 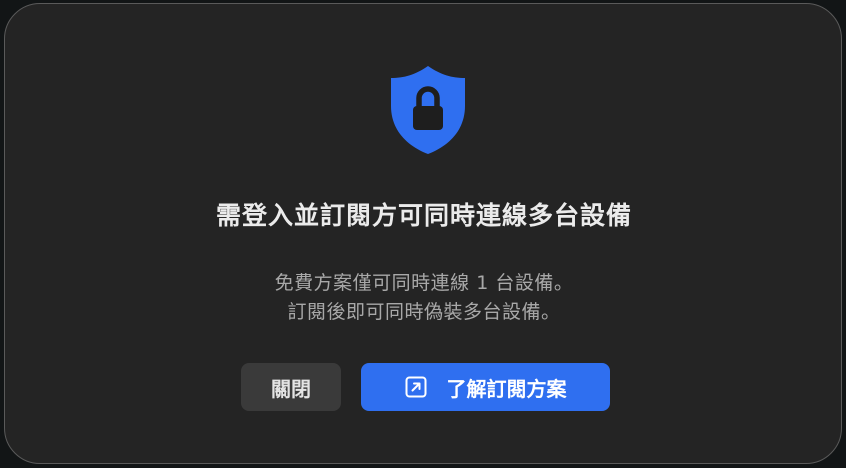 I want to click on external-link-icon, so click(x=415, y=387).